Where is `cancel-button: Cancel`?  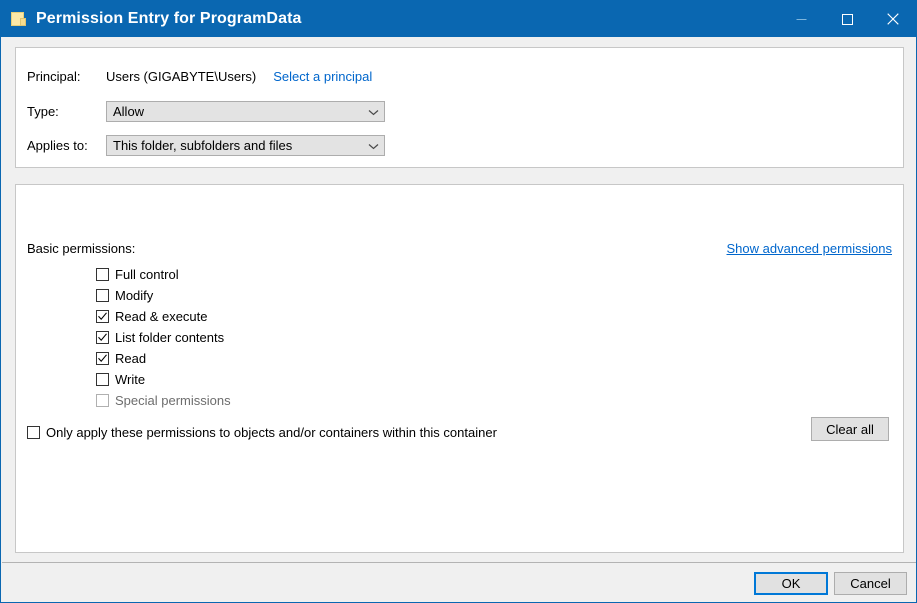 cancel-button: Cancel is located at coordinates (870, 583).